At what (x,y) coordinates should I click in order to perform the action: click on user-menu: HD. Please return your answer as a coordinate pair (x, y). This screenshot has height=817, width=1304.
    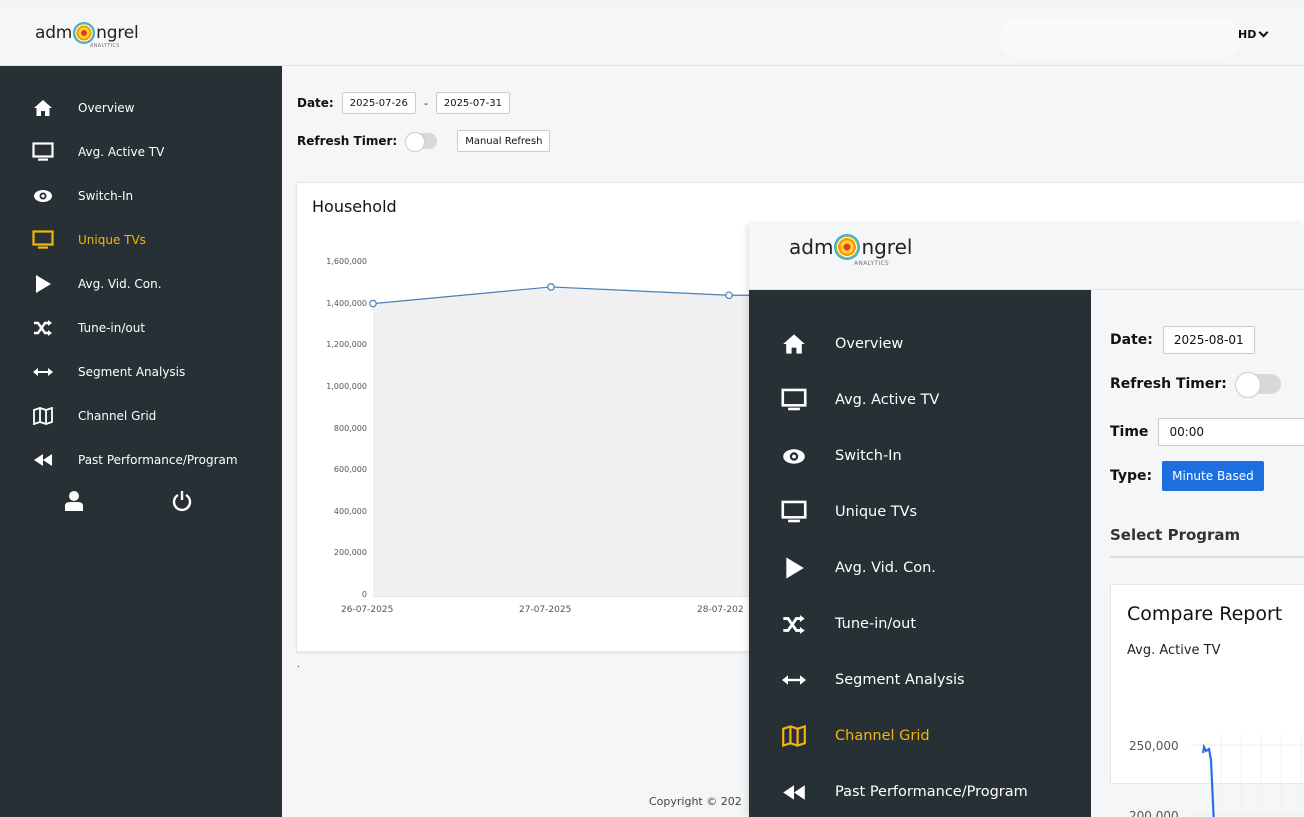
    Looking at the image, I should click on (1253, 34).